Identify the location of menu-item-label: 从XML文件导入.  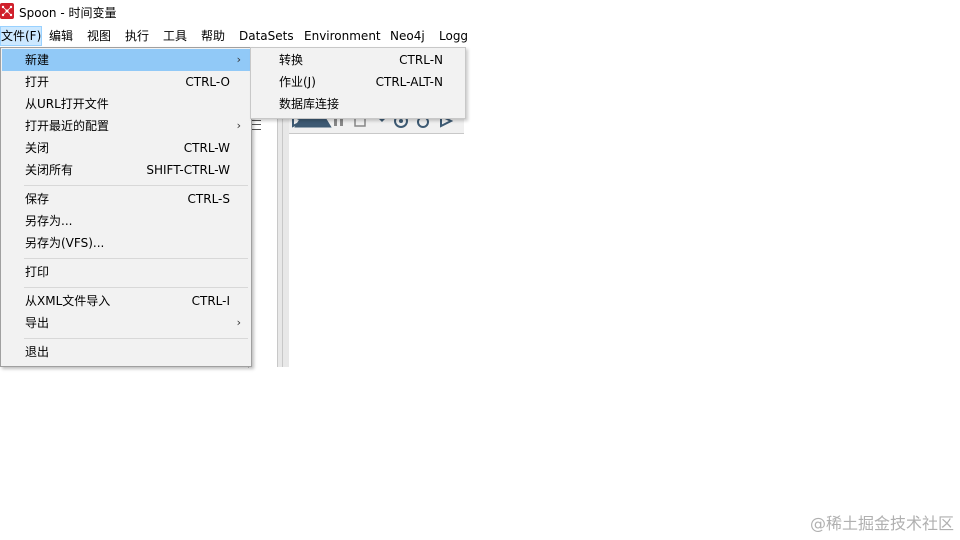
(68, 301).